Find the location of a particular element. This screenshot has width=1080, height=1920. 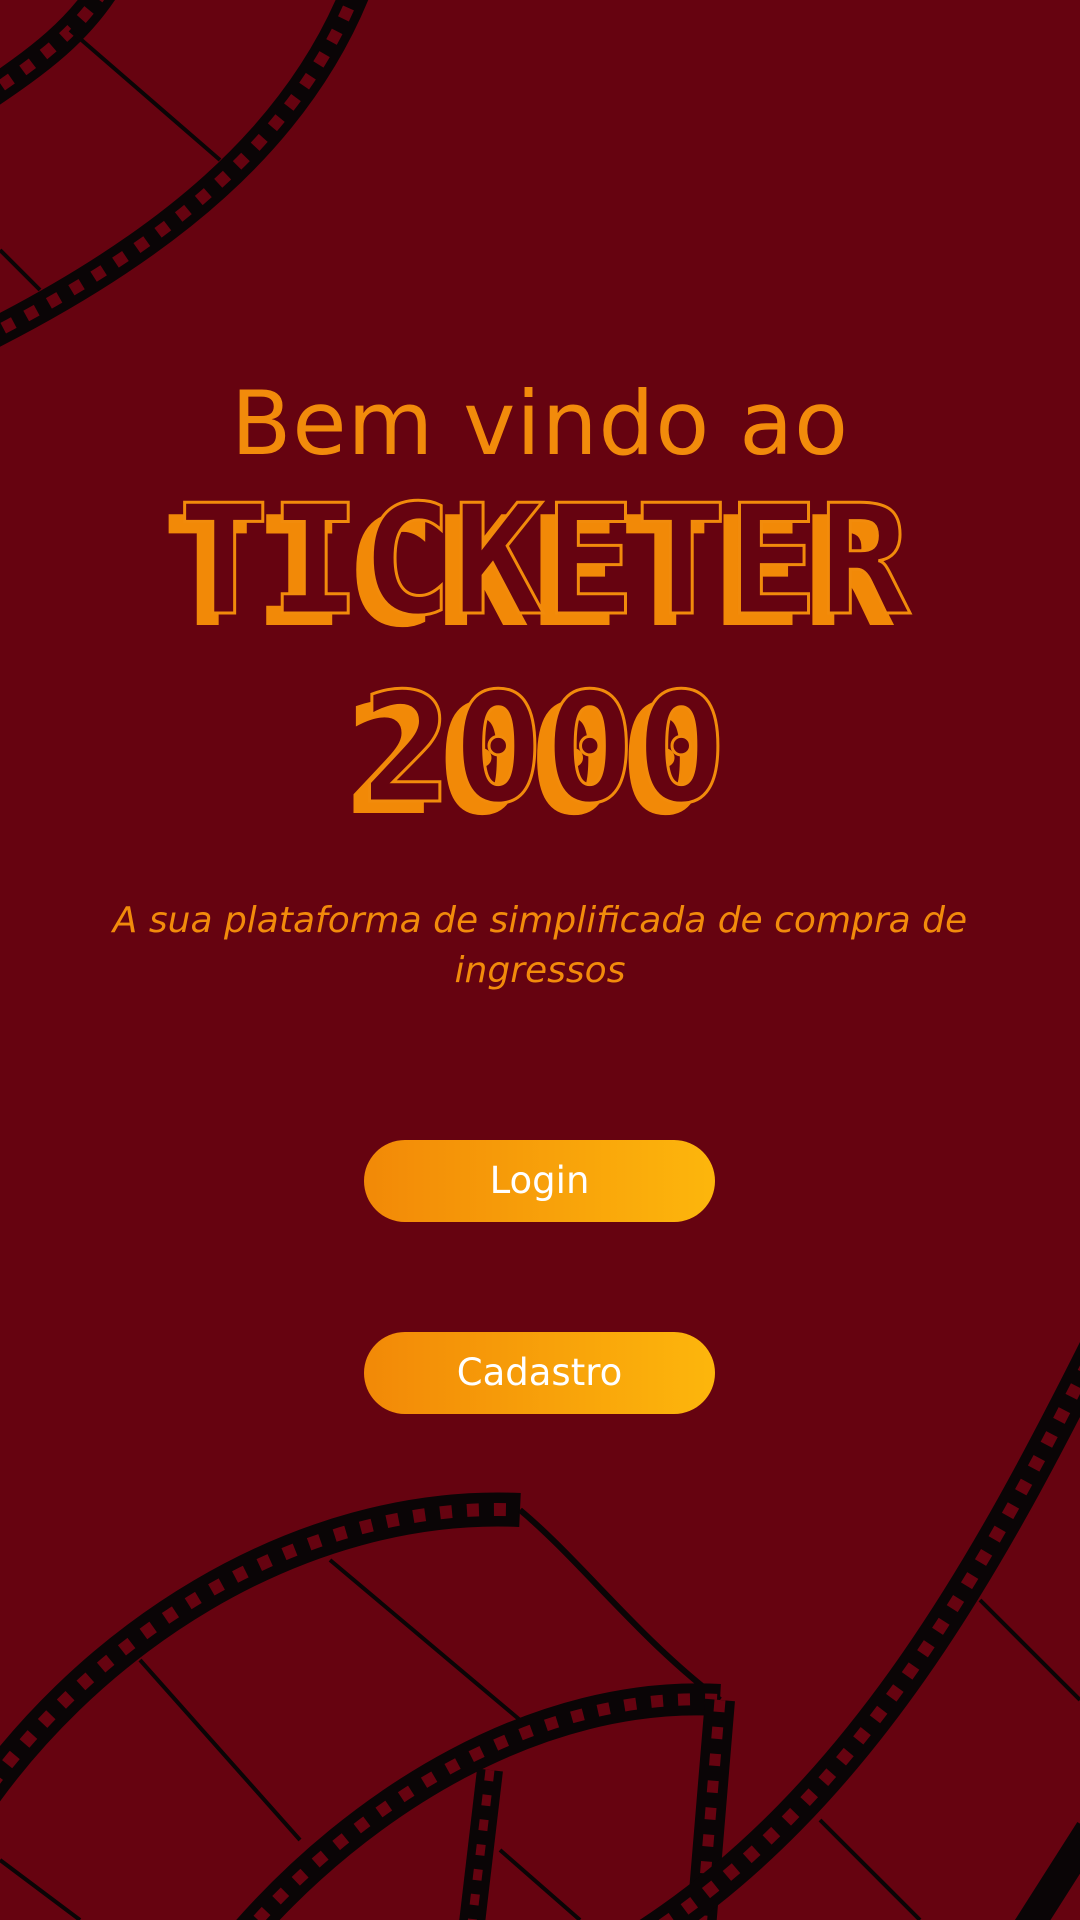

signup-button: Cadastro is located at coordinates (539, 1373).